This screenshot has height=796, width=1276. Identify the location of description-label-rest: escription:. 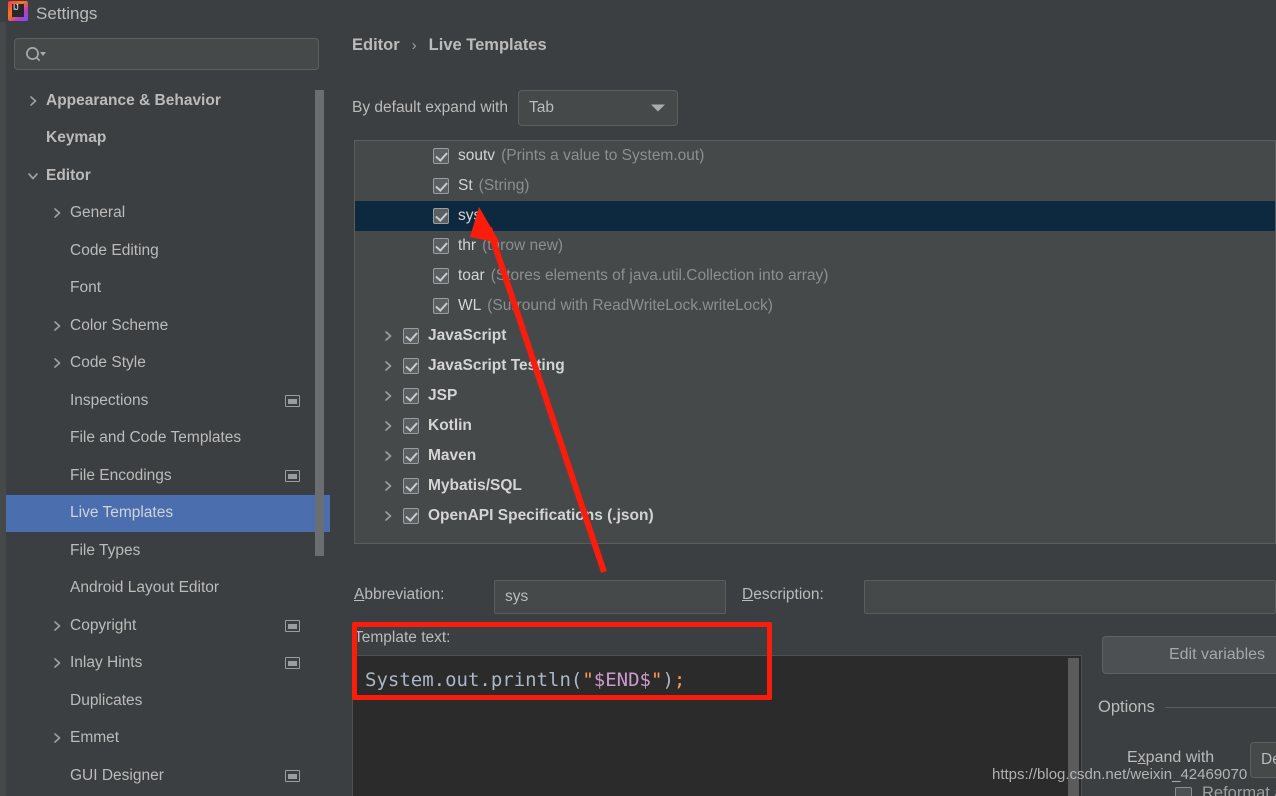
(788, 594).